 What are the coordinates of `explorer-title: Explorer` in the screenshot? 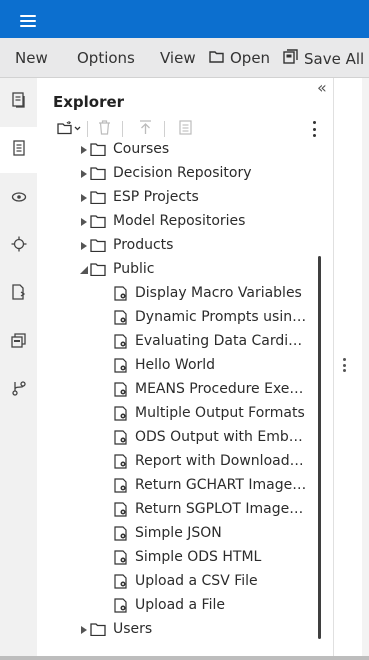 It's located at (89, 102).